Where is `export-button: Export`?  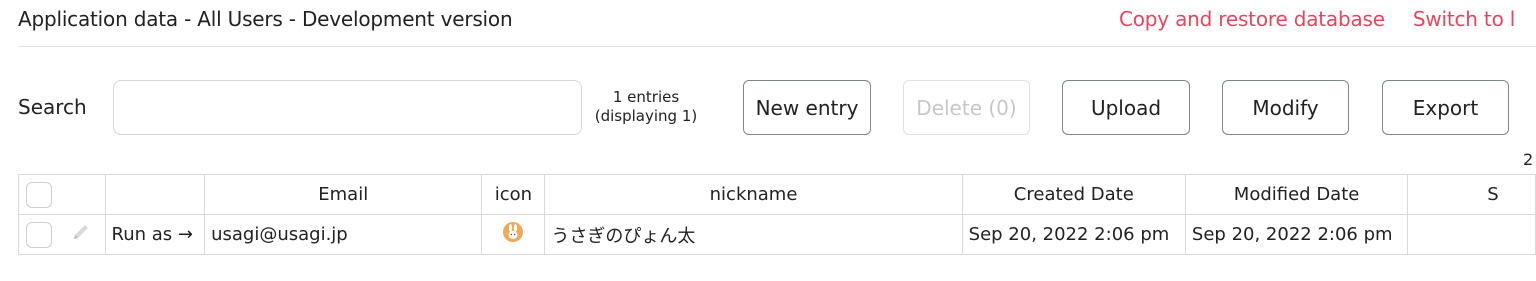
export-button: Export is located at coordinates (1445, 107).